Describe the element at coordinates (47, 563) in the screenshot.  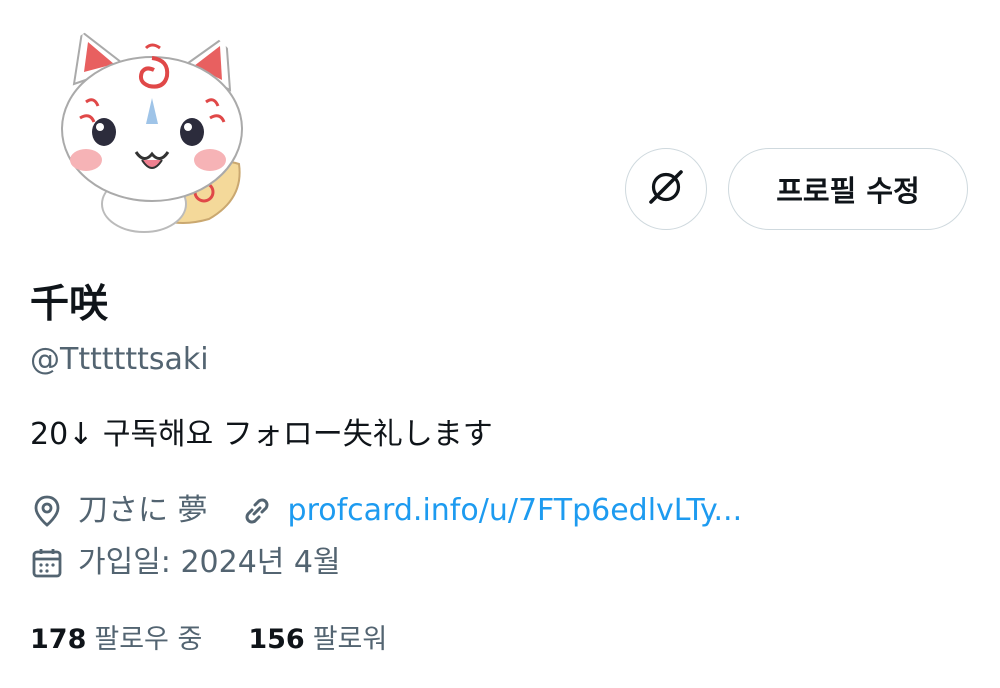
I see `calendar-icon` at that location.